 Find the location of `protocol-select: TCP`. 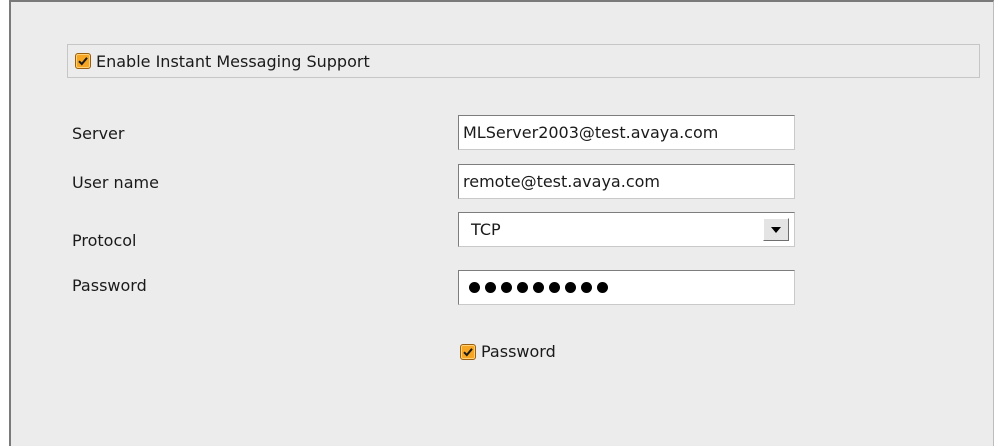

protocol-select: TCP is located at coordinates (626, 229).